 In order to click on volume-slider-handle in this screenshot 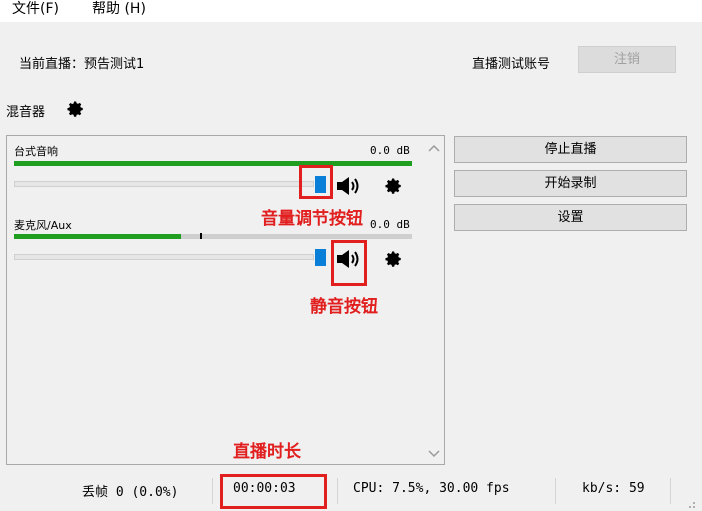, I will do `click(320, 257)`.